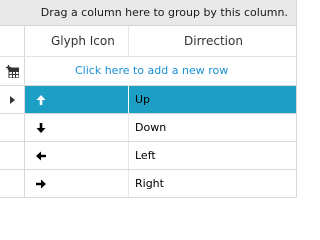 Image resolution: width=320 pixels, height=240 pixels. I want to click on arrow-up-icon, so click(41, 99).